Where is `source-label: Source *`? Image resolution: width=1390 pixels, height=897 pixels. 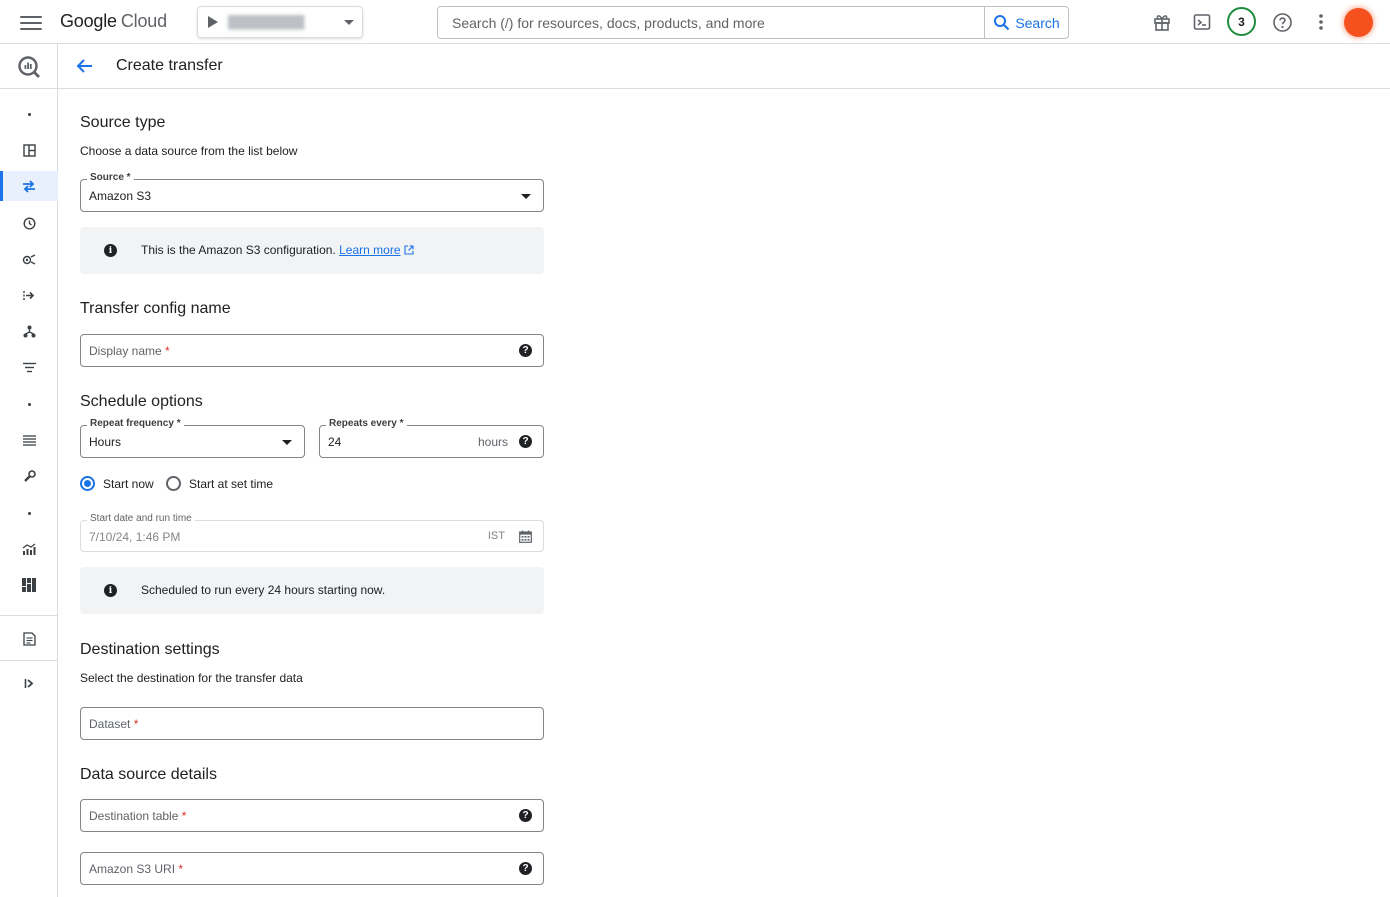
source-label: Source * is located at coordinates (110, 177).